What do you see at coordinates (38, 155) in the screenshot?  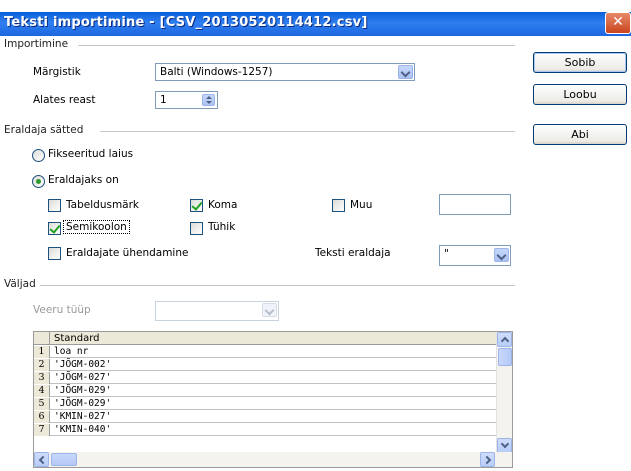 I see `fixed-width-radio` at bounding box center [38, 155].